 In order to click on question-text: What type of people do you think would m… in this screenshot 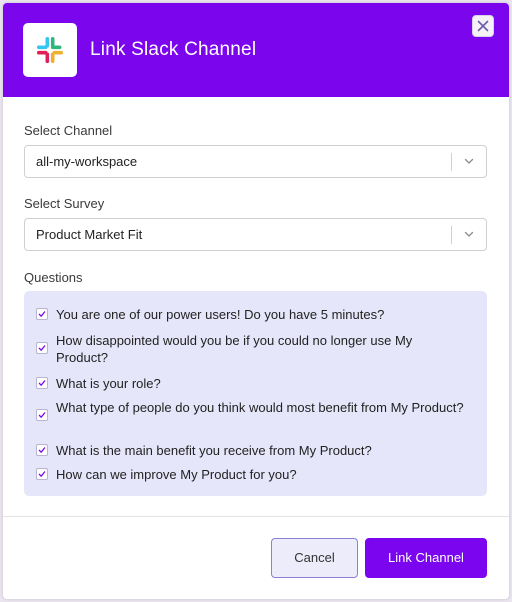, I will do `click(260, 407)`.